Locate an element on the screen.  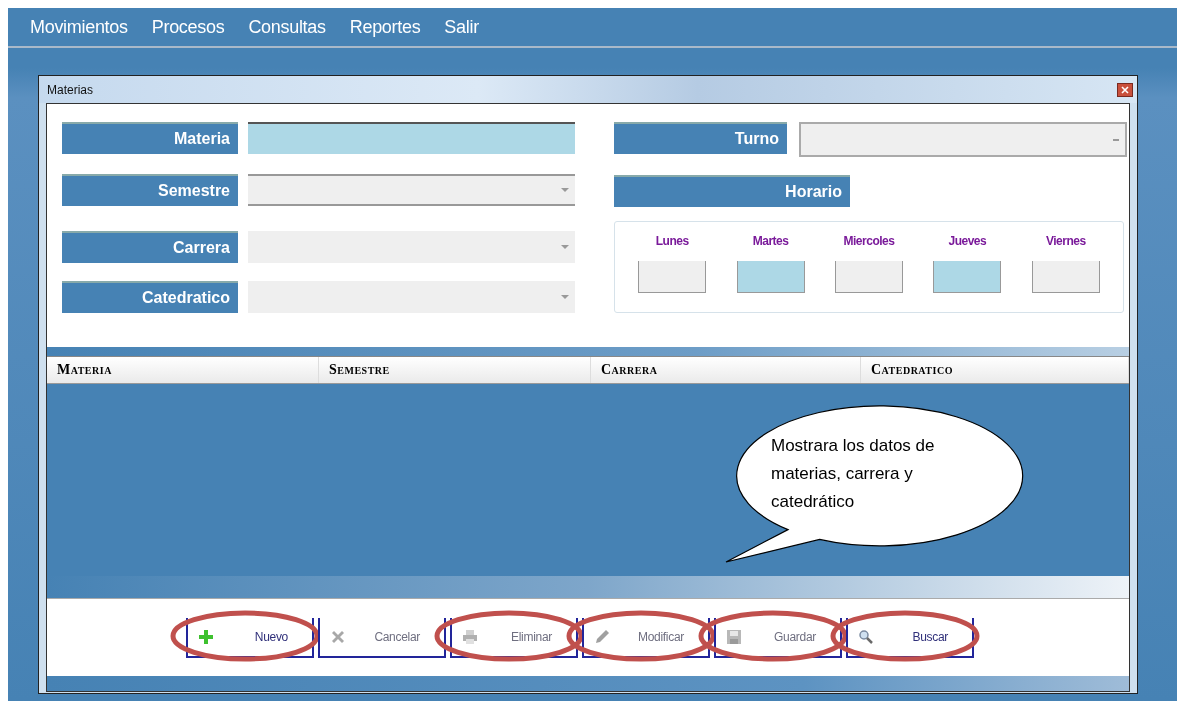
search-icon is located at coordinates (866, 636).